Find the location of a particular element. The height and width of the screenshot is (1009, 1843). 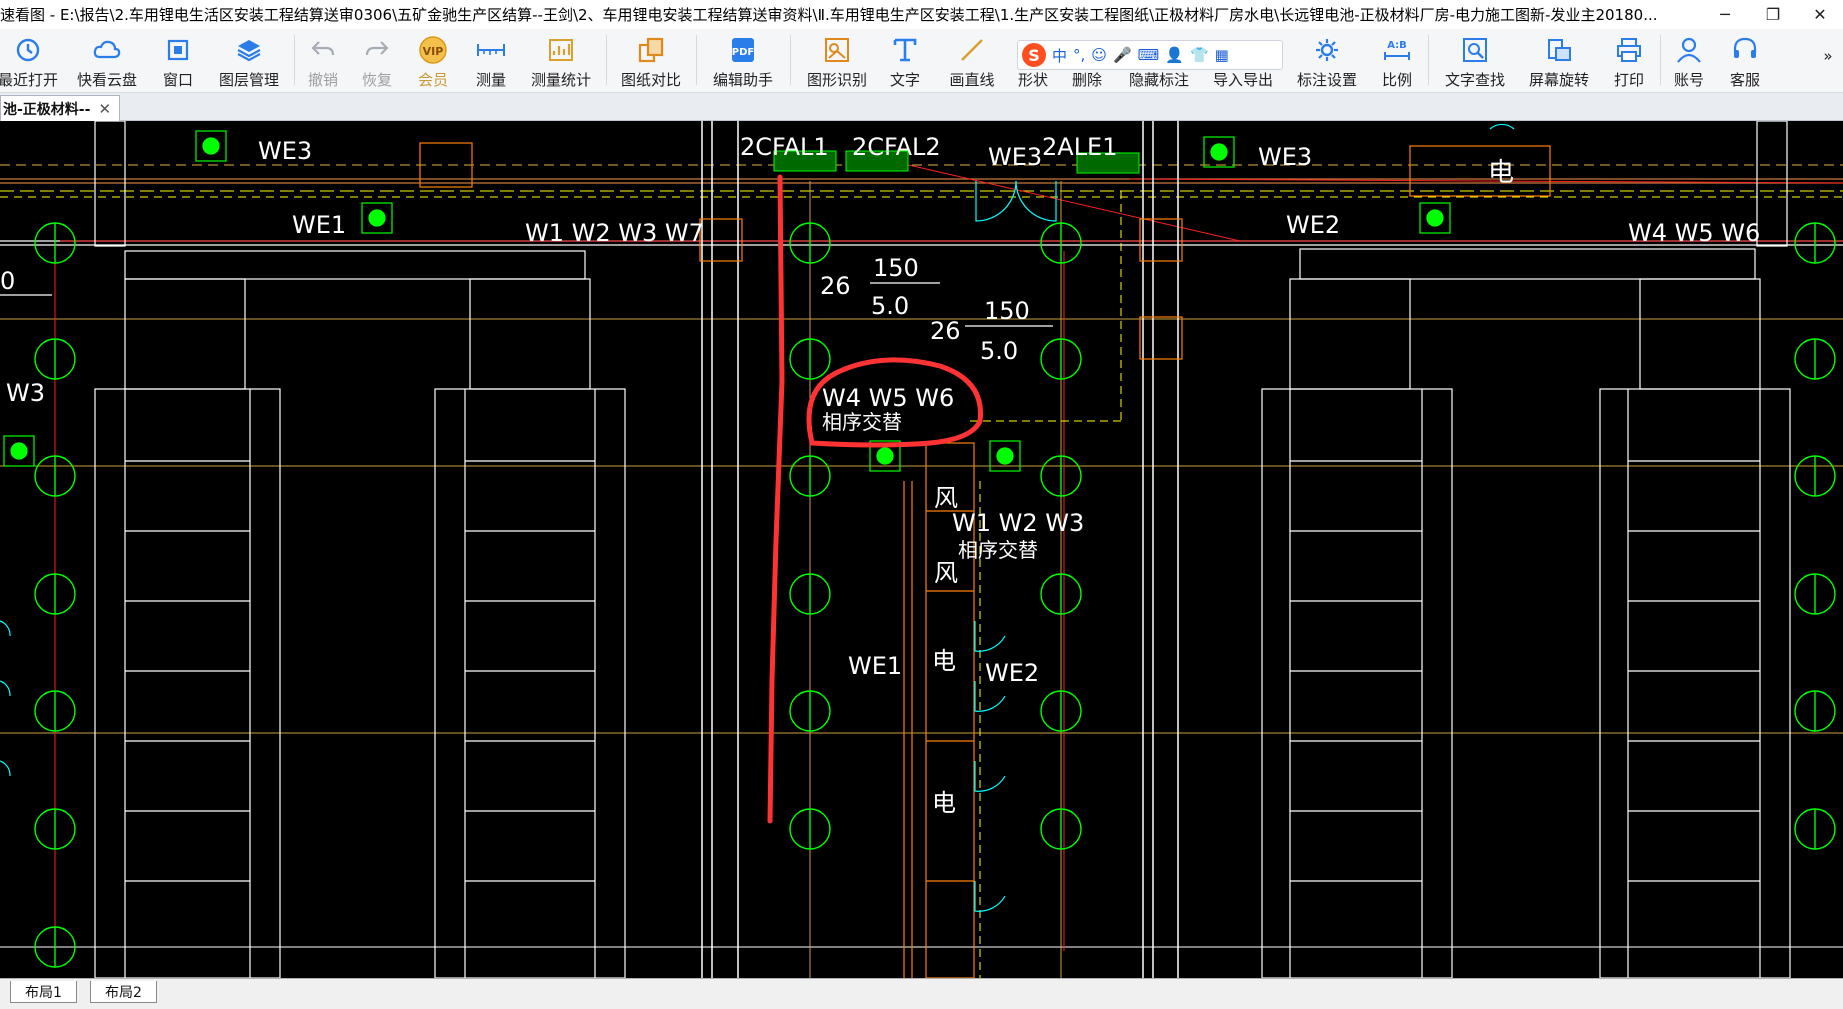

print-icon is located at coordinates (1629, 50).